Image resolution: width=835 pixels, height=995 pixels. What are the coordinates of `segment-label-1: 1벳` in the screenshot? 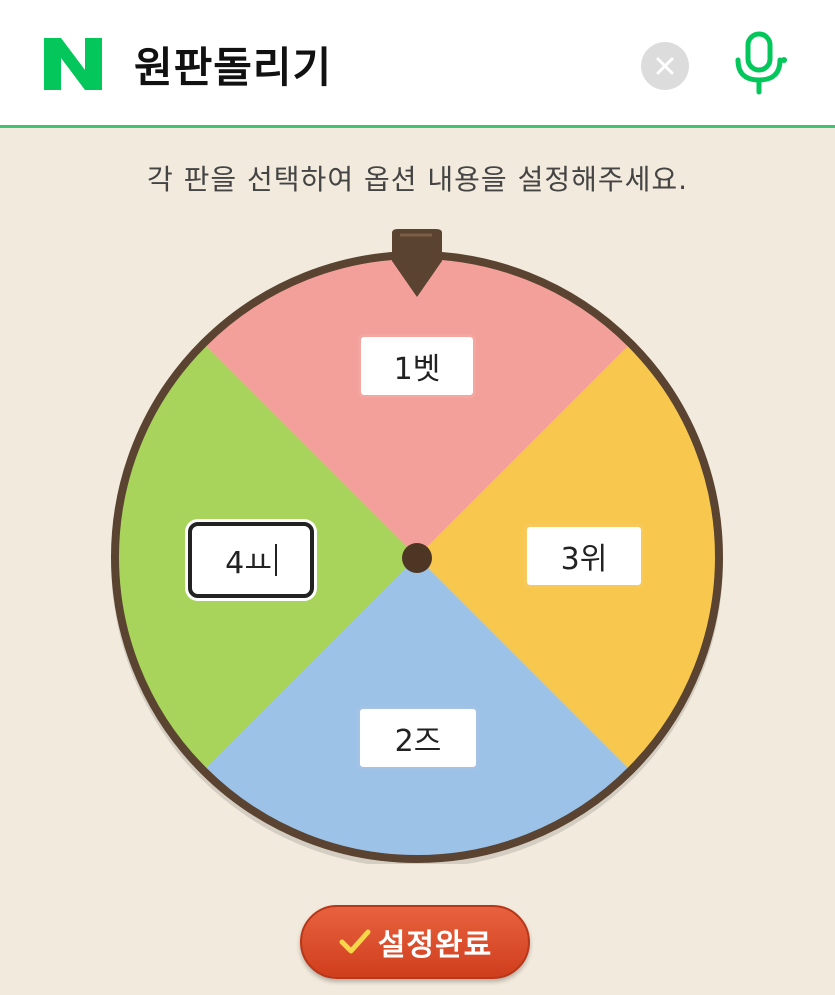 It's located at (417, 366).